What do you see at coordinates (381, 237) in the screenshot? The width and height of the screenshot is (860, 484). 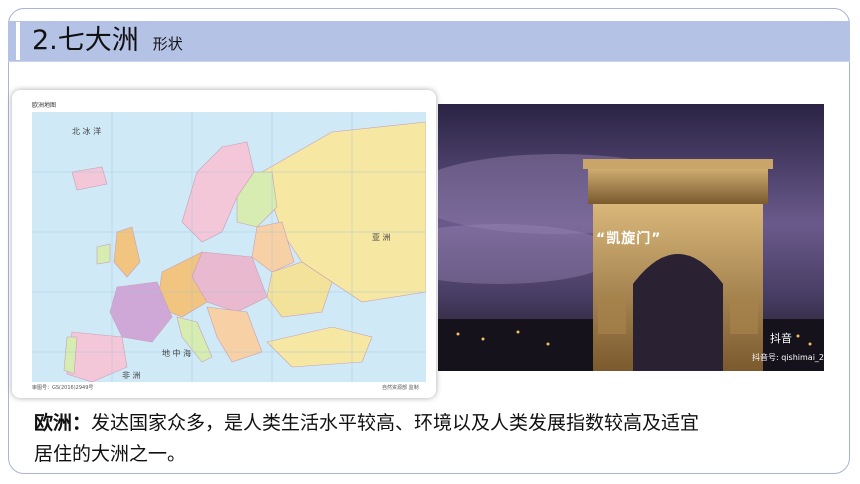 I see `map-label-asia: 亚 洲` at bounding box center [381, 237].